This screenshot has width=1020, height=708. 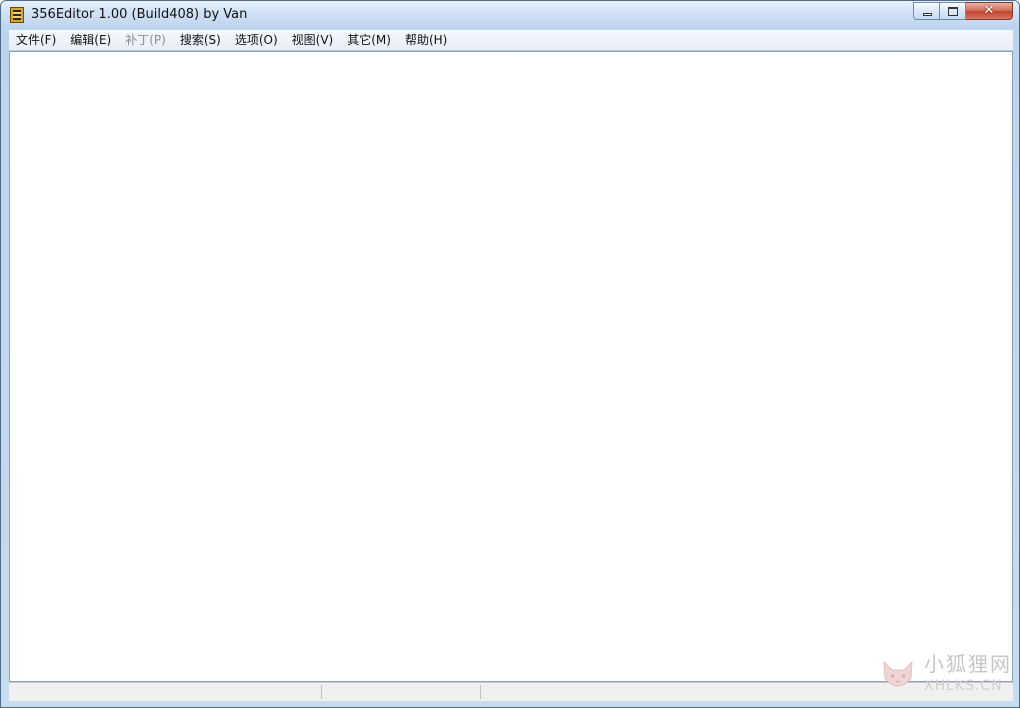 I want to click on fox-logo-icon, so click(x=898, y=673).